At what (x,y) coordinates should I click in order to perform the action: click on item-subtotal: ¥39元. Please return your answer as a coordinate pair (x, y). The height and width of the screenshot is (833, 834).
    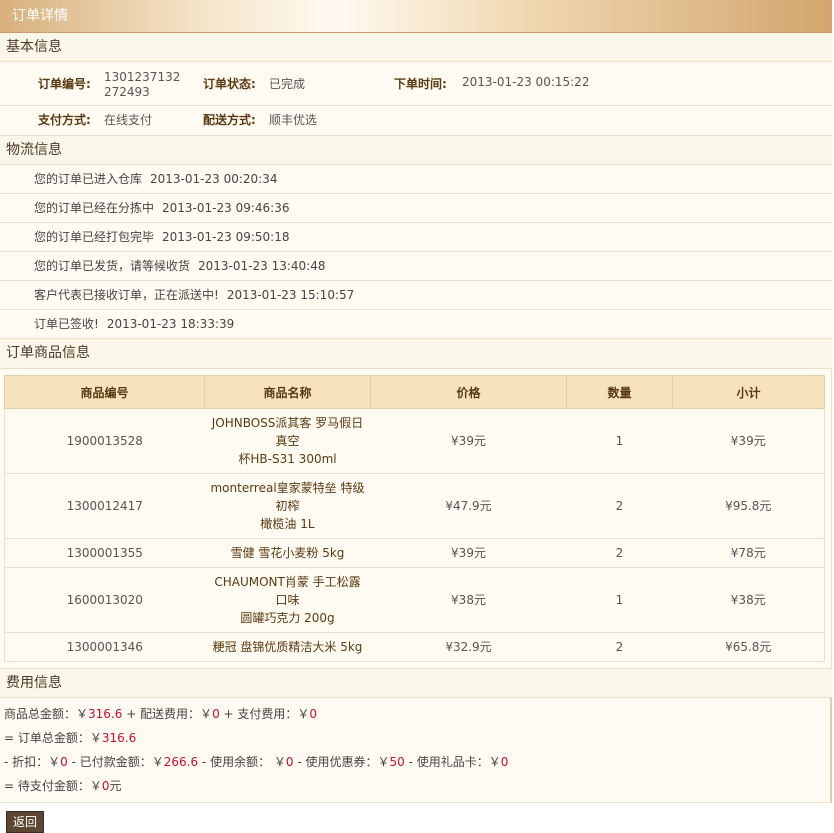
    Looking at the image, I should click on (748, 441).